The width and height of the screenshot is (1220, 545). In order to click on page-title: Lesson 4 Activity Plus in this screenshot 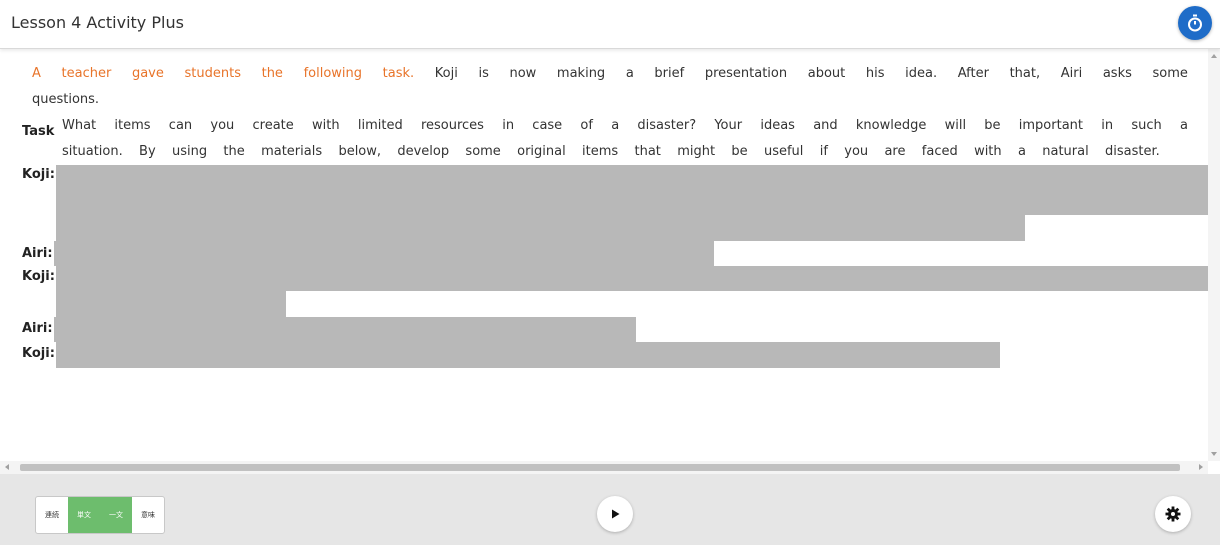, I will do `click(97, 22)`.